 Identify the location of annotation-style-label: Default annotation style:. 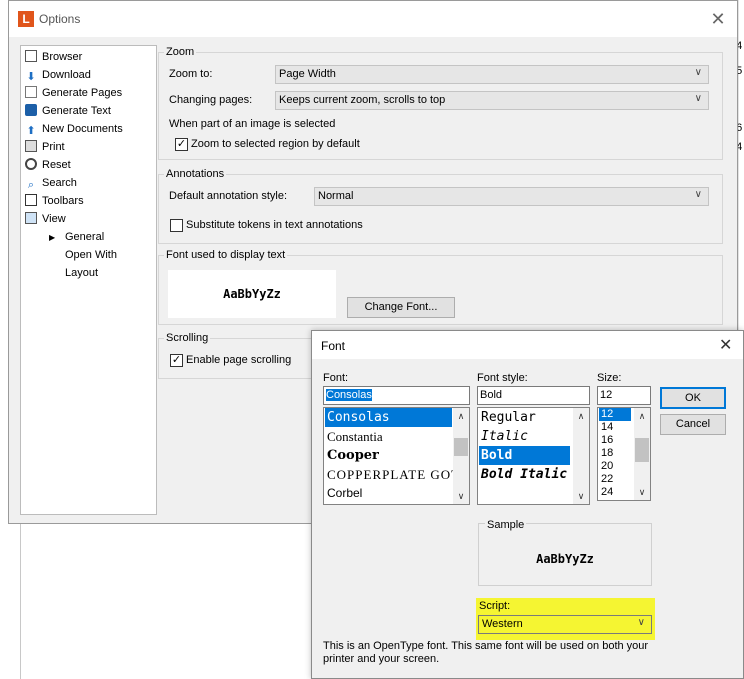
(228, 196).